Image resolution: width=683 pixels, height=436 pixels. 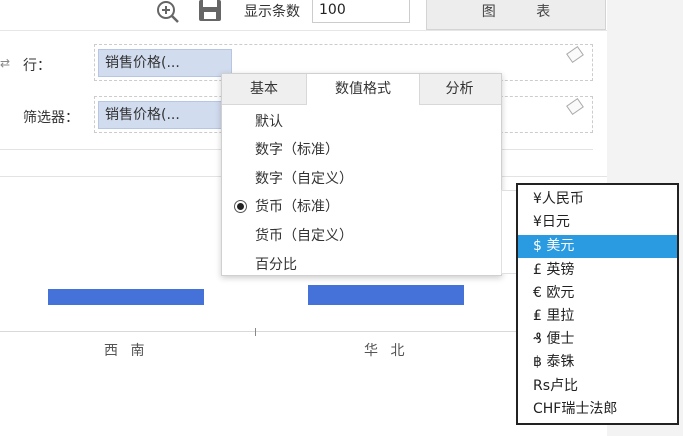 I want to click on tab-number-format: 数值格式, so click(x=363, y=89).